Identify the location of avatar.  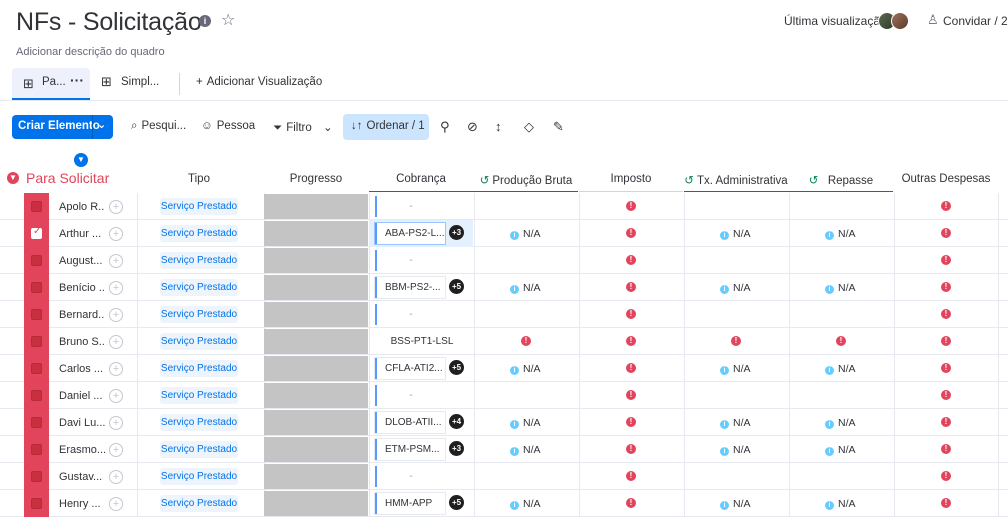
(900, 21).